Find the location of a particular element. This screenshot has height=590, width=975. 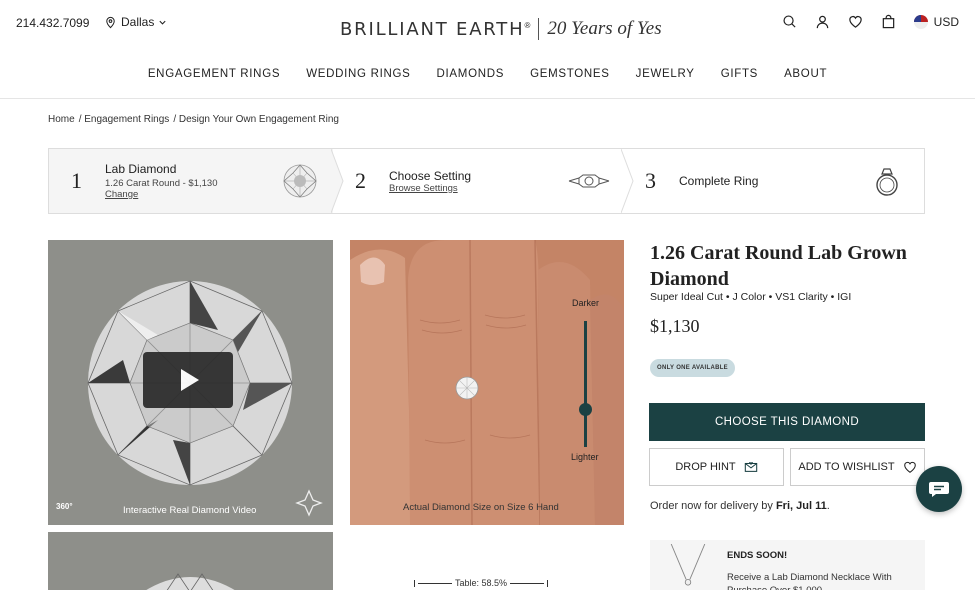

chat-button is located at coordinates (939, 489).